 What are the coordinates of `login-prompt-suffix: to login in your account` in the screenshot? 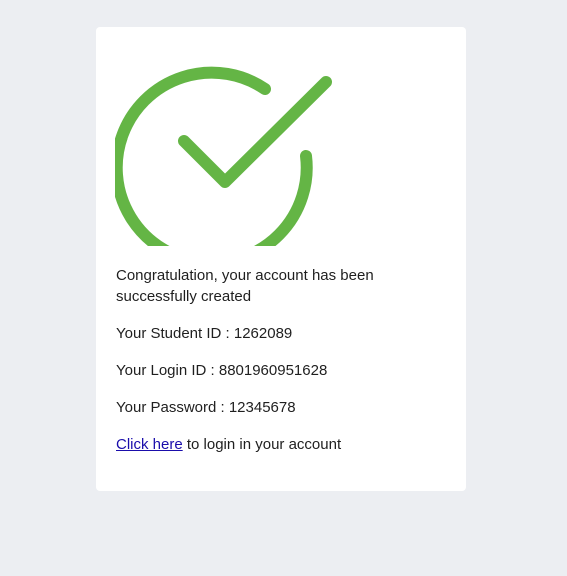 It's located at (262, 444).